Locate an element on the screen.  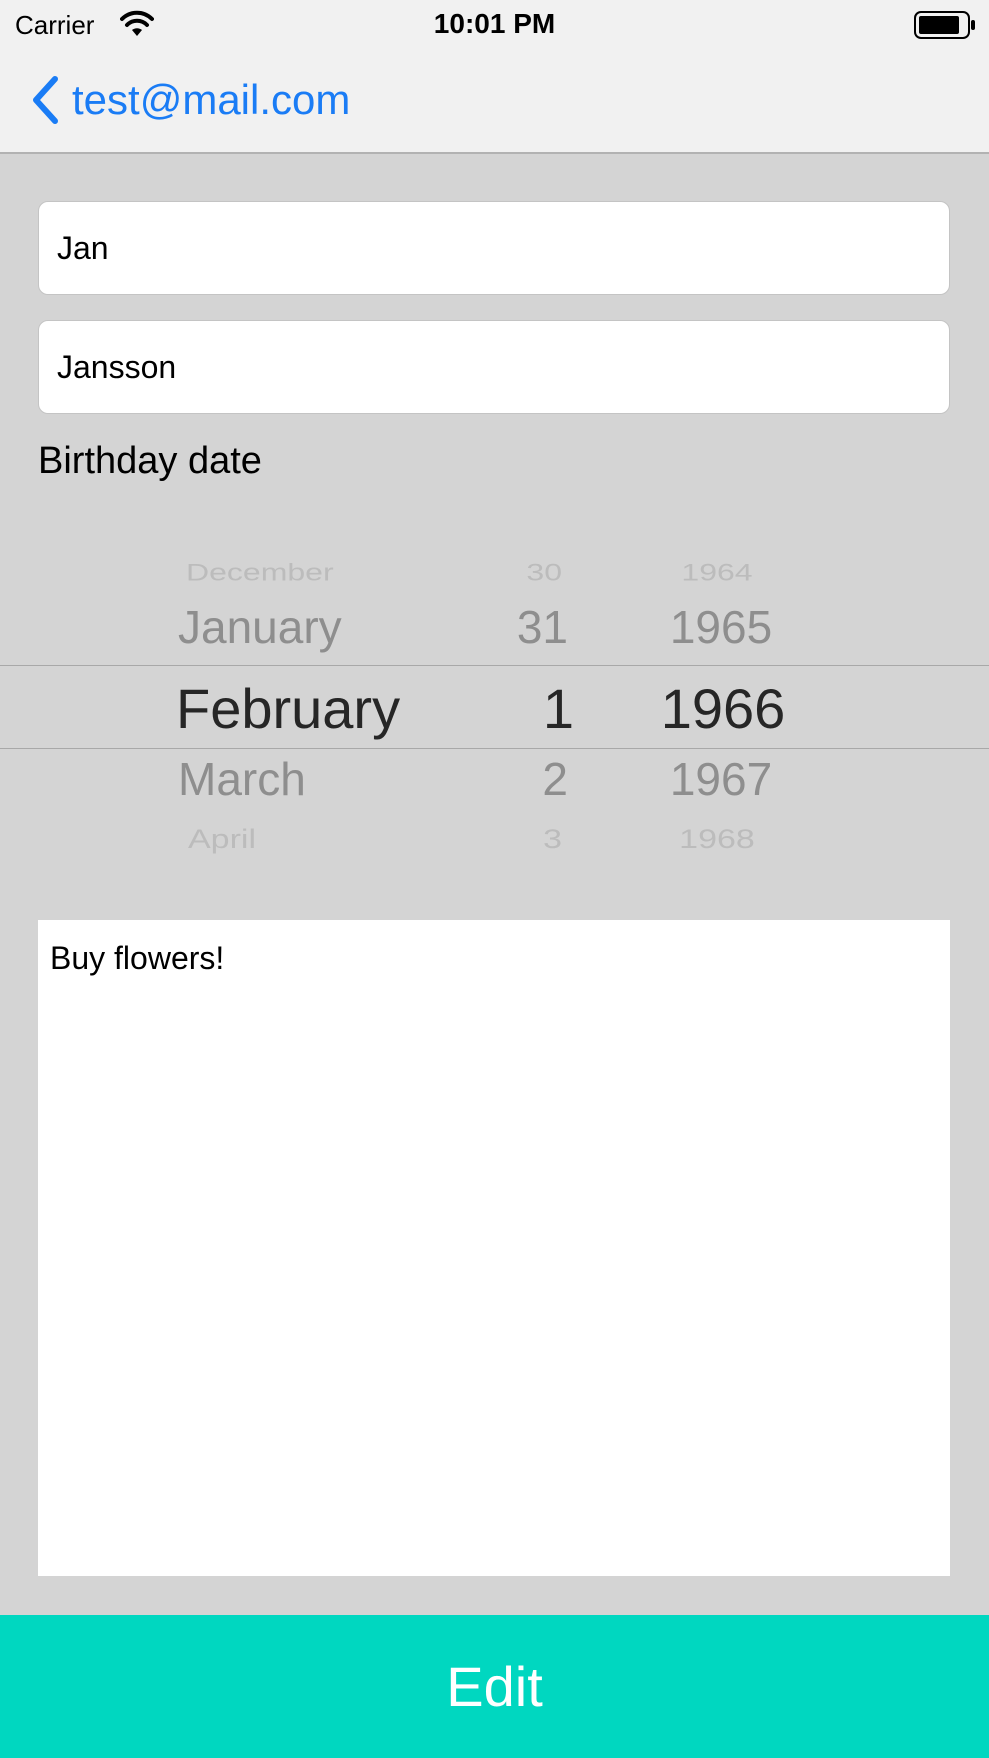
back-button-label: test@mail.com is located at coordinates (211, 99).